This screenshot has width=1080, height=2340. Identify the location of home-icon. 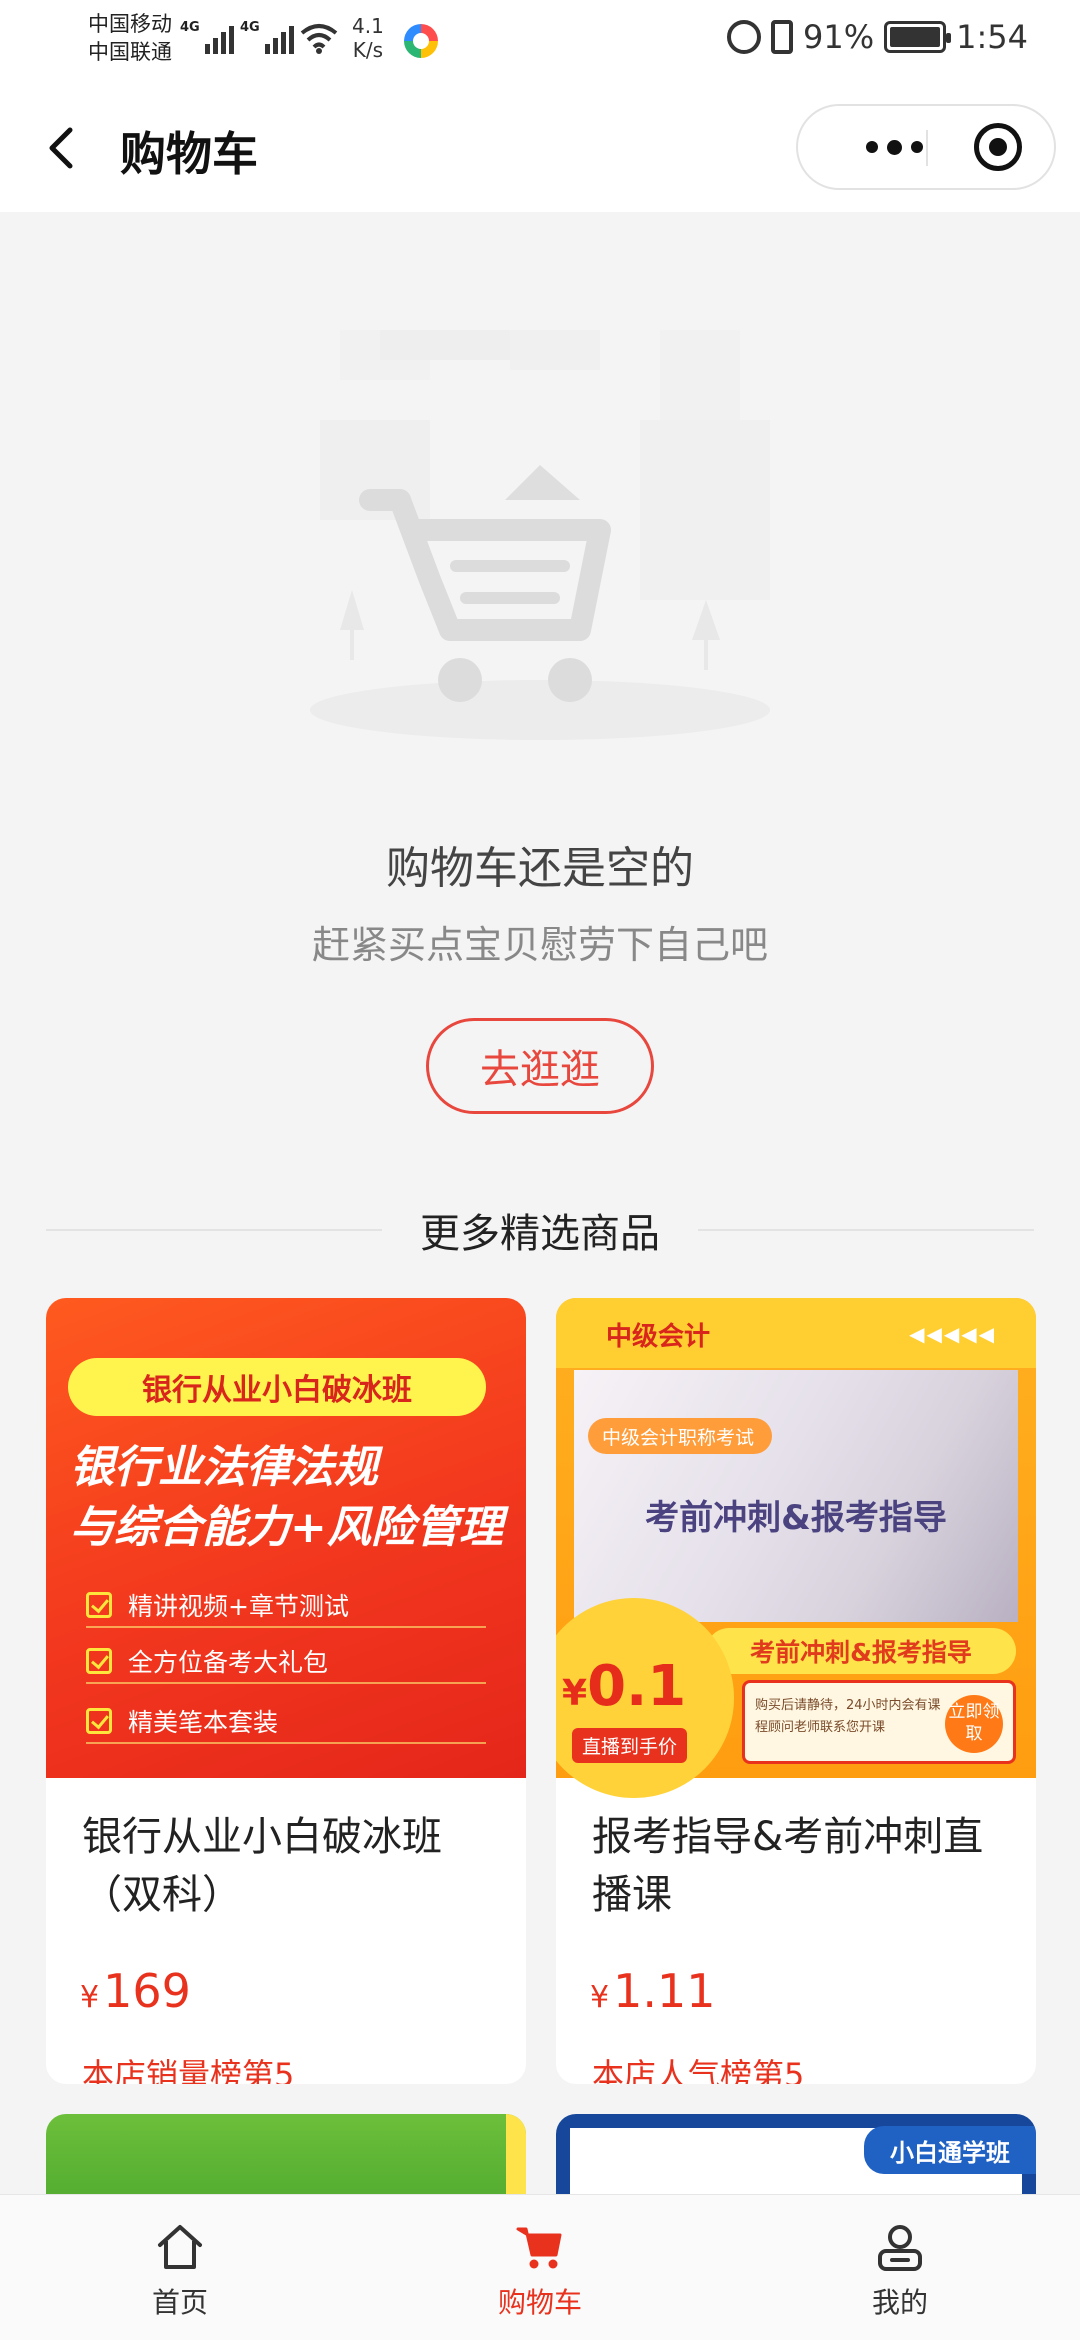
(180, 2247).